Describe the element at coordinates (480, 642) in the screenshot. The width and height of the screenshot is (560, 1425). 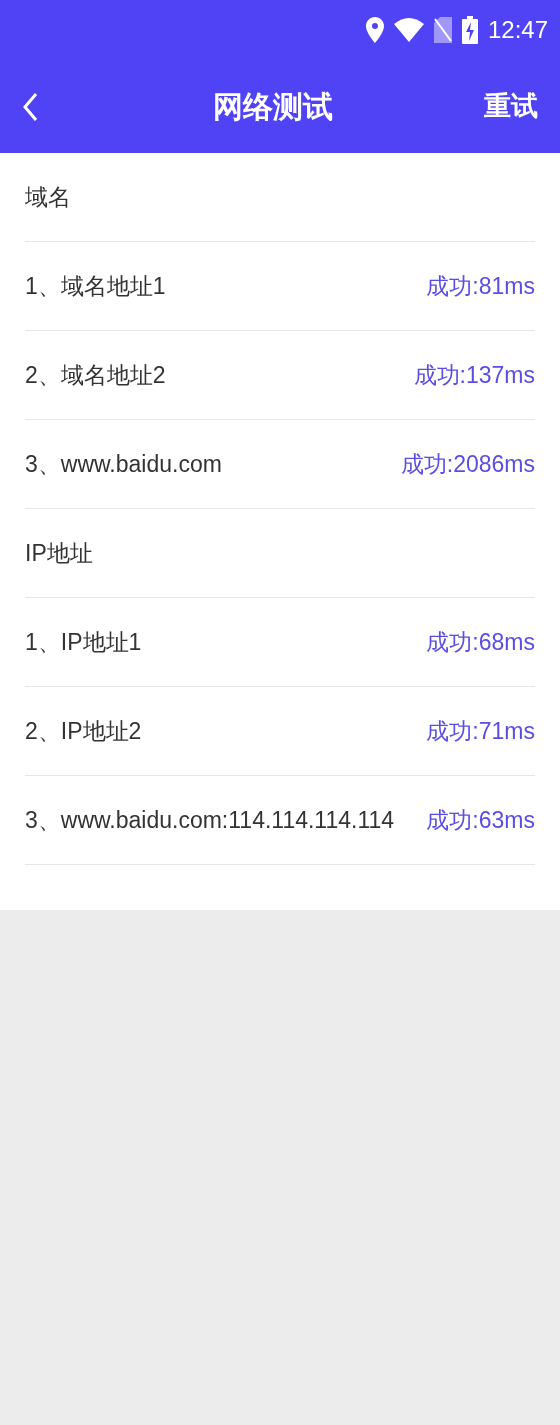
I see `test-result: 成功:68ms` at that location.